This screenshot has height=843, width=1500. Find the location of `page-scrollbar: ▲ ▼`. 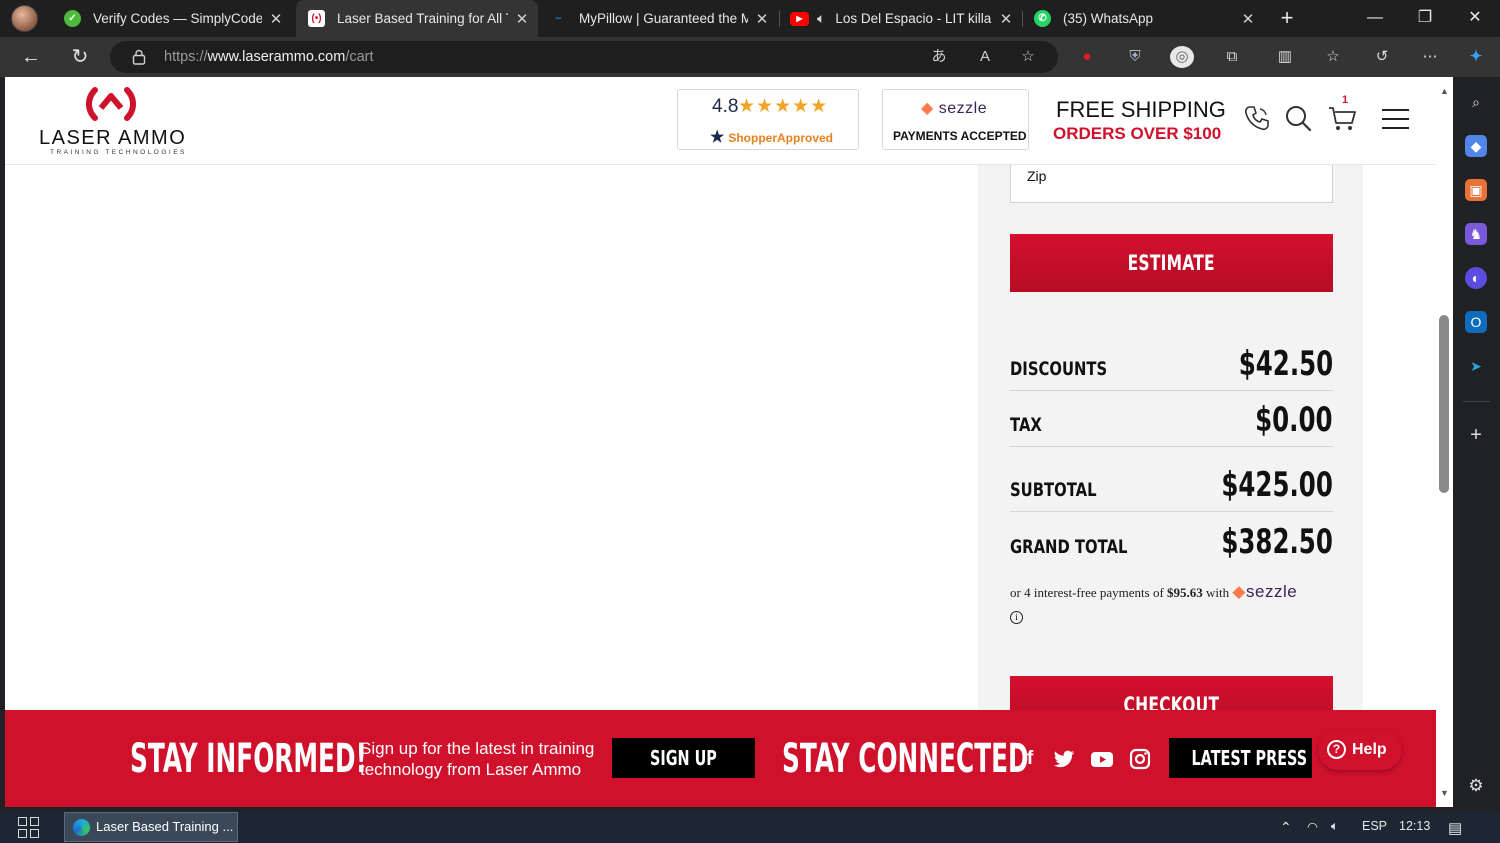

page-scrollbar: ▲ ▼ is located at coordinates (1444, 442).